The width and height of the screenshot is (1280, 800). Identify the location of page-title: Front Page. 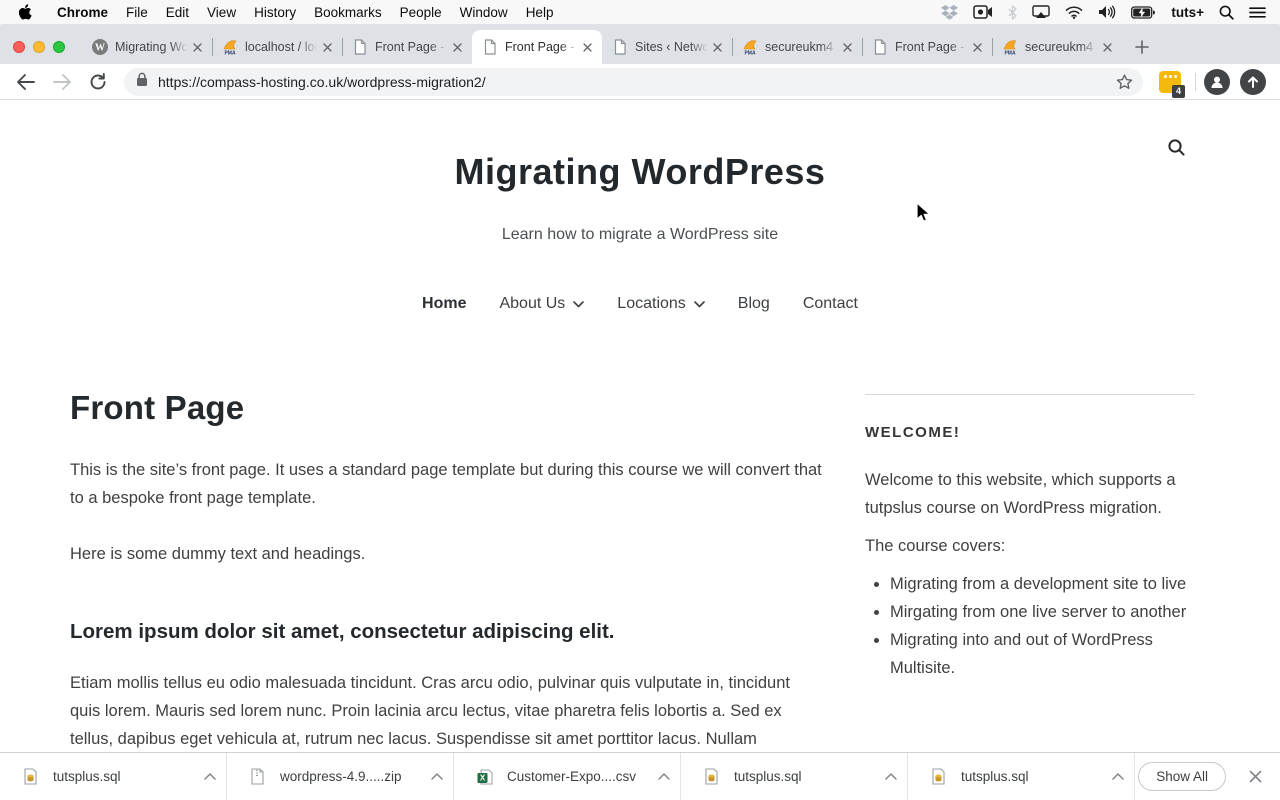
(157, 407).